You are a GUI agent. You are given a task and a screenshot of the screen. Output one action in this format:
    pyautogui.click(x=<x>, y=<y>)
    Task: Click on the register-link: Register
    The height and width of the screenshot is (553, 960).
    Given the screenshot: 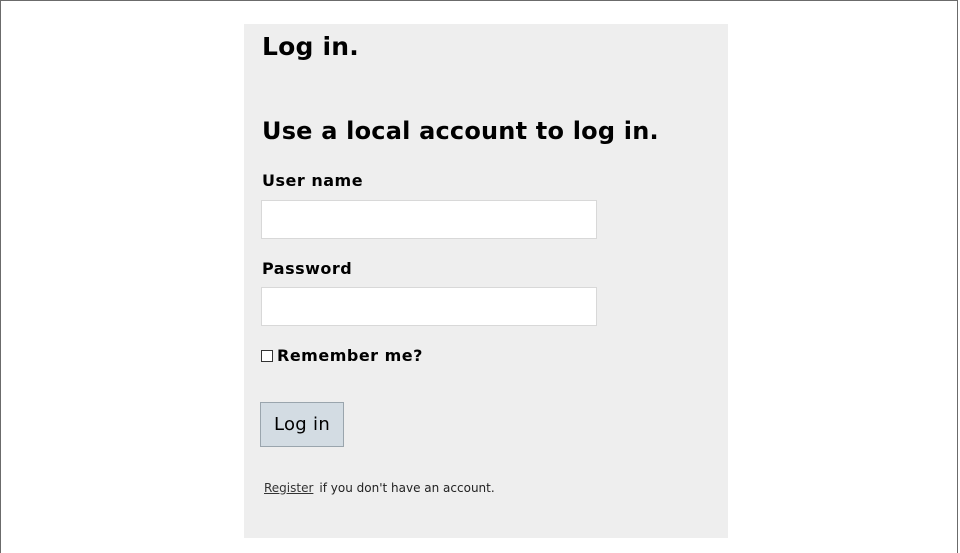 What is the action you would take?
    pyautogui.click(x=288, y=488)
    